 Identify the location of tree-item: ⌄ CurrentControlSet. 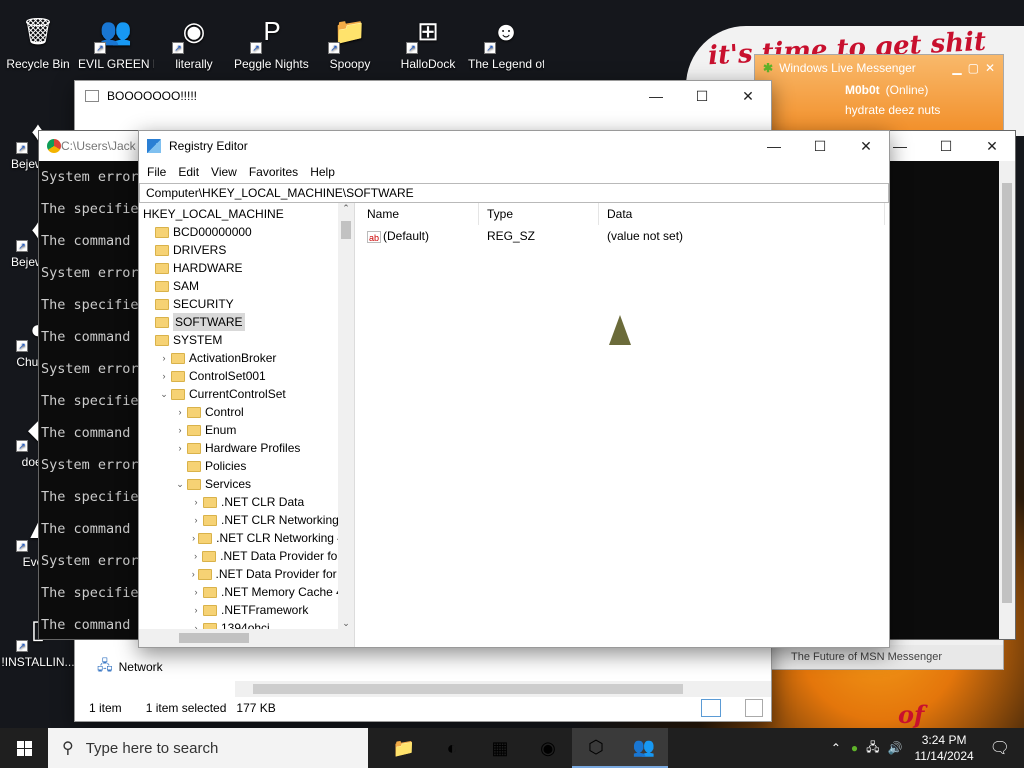
(246, 394).